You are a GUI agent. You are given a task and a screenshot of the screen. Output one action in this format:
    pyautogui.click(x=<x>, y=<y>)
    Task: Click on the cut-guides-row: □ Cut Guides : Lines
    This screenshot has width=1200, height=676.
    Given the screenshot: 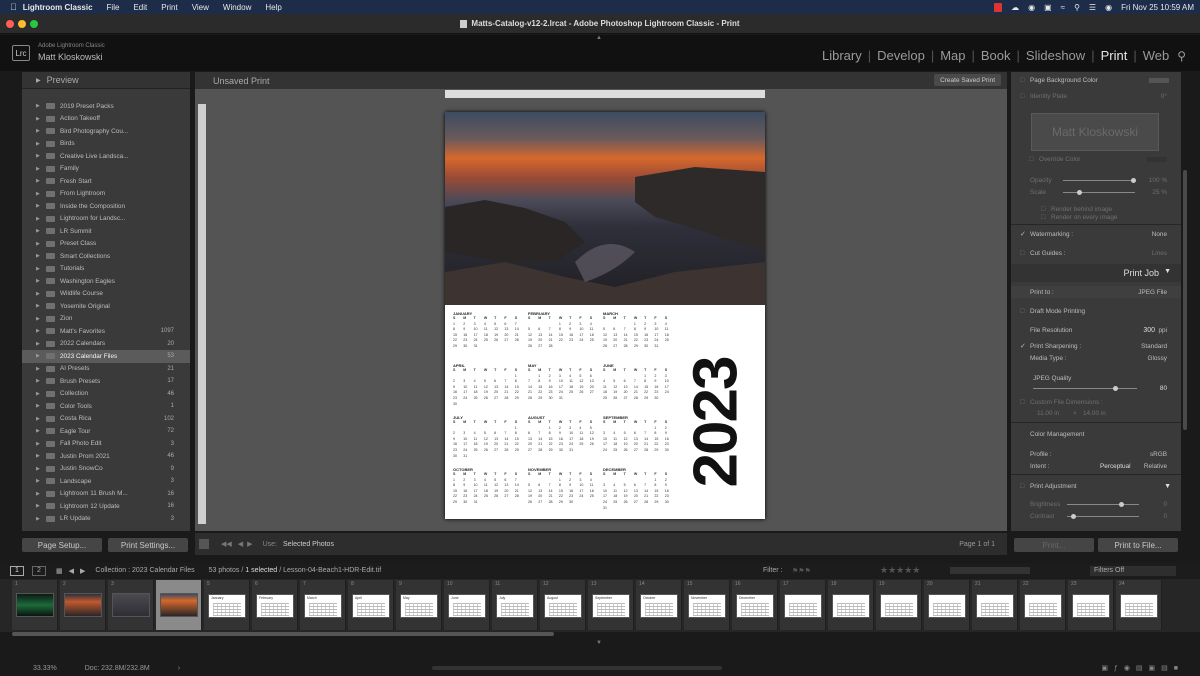 What is the action you would take?
    pyautogui.click(x=1096, y=253)
    